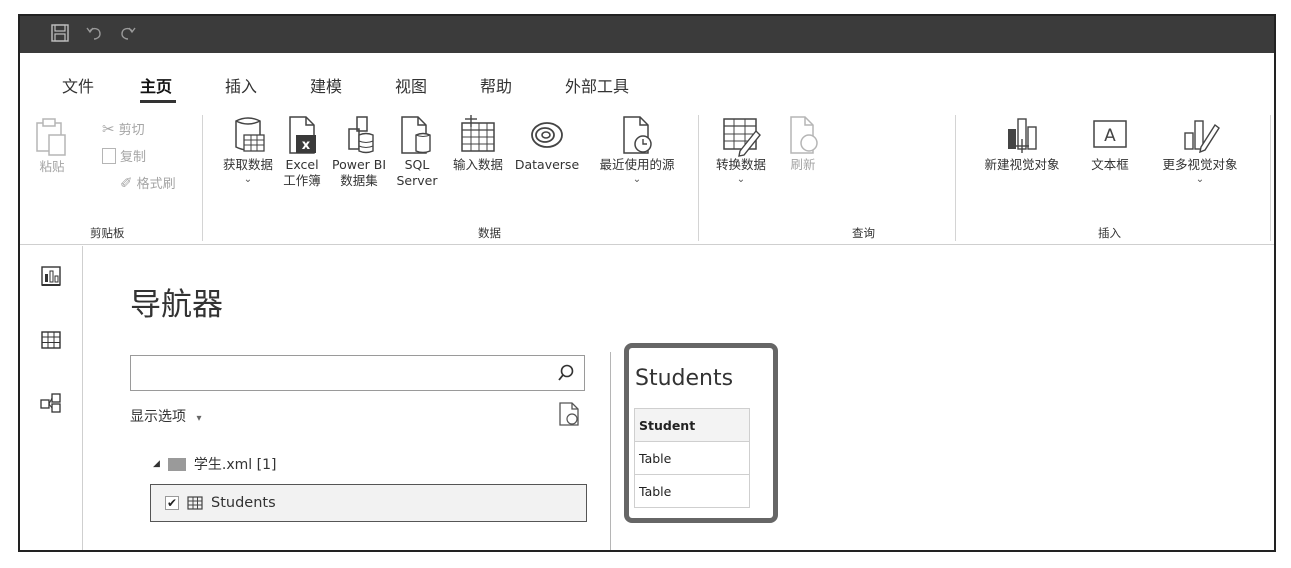 The height and width of the screenshot is (568, 1291). I want to click on refresh-preview-icon, so click(569, 414).